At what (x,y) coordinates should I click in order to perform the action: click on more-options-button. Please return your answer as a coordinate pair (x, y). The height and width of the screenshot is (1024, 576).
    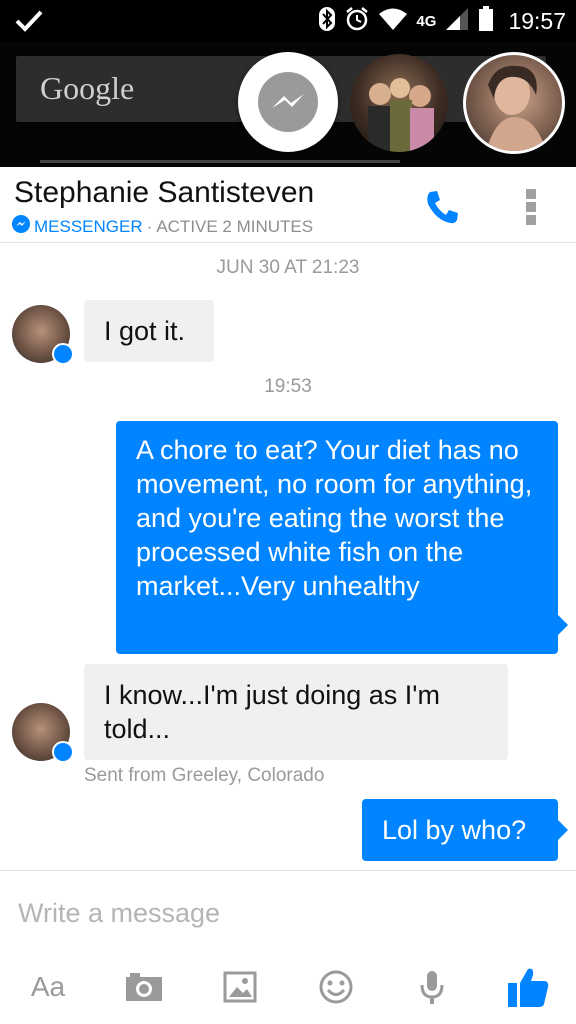
    Looking at the image, I should click on (531, 207).